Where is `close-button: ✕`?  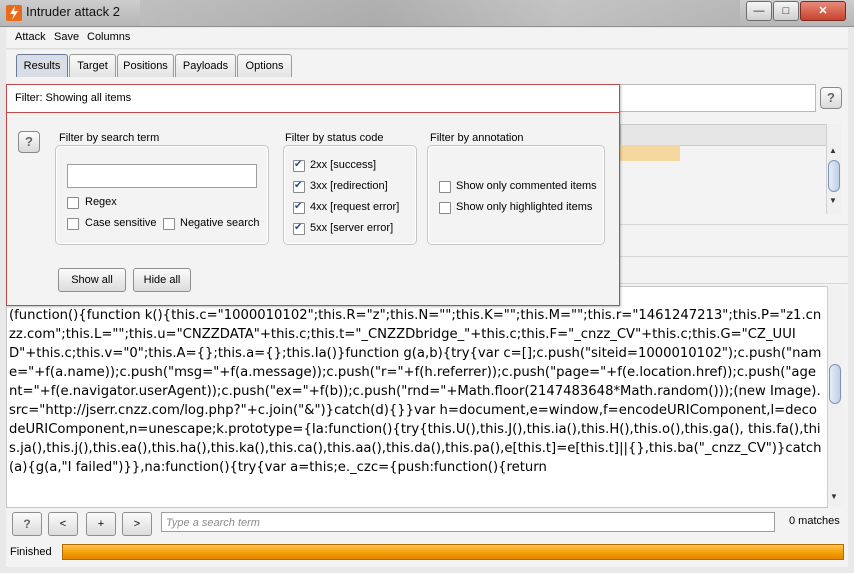
close-button: ✕ is located at coordinates (823, 11).